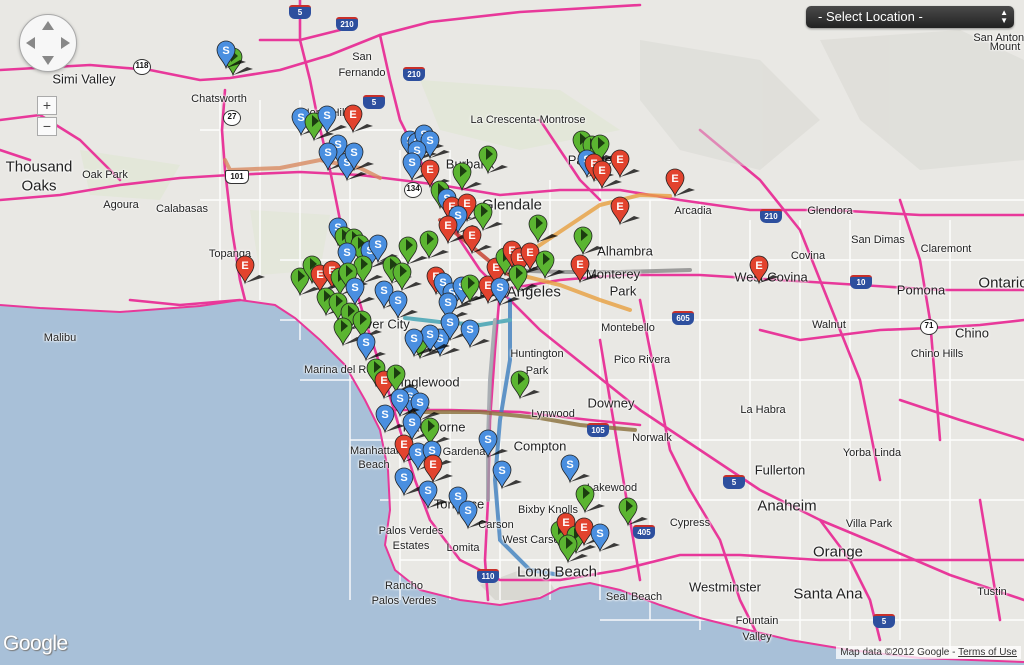 This screenshot has height=665, width=1024. Describe the element at coordinates (47, 126) in the screenshot. I see `zoom-out-button: −` at that location.